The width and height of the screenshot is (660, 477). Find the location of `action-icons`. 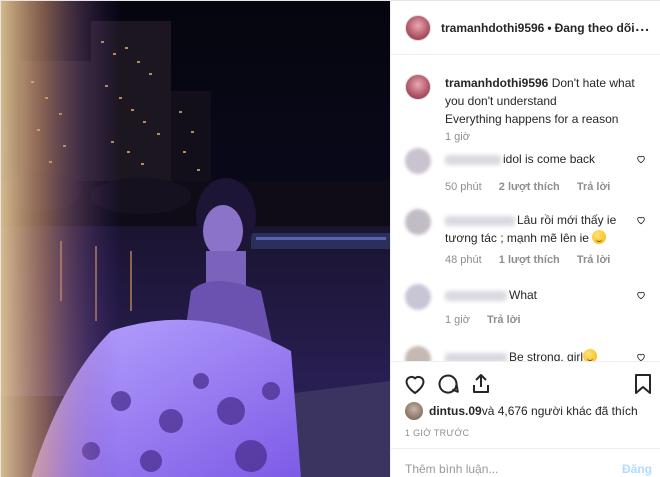

action-icons is located at coordinates (528, 384).